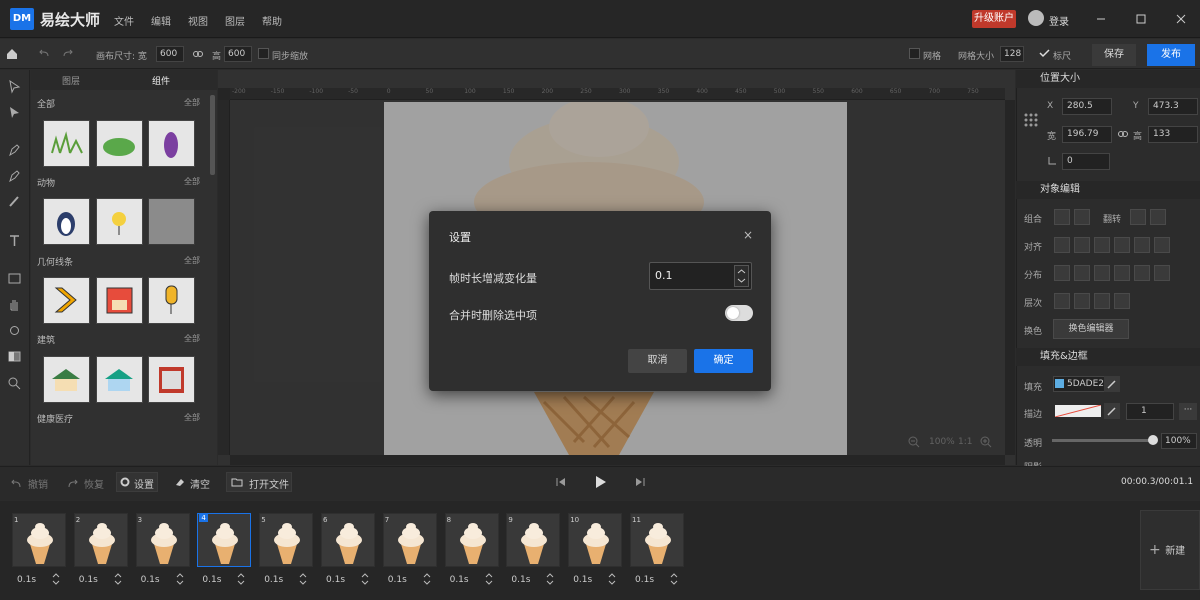 Image resolution: width=1200 pixels, height=600 pixels. I want to click on menu-help: 帮助, so click(272, 20).